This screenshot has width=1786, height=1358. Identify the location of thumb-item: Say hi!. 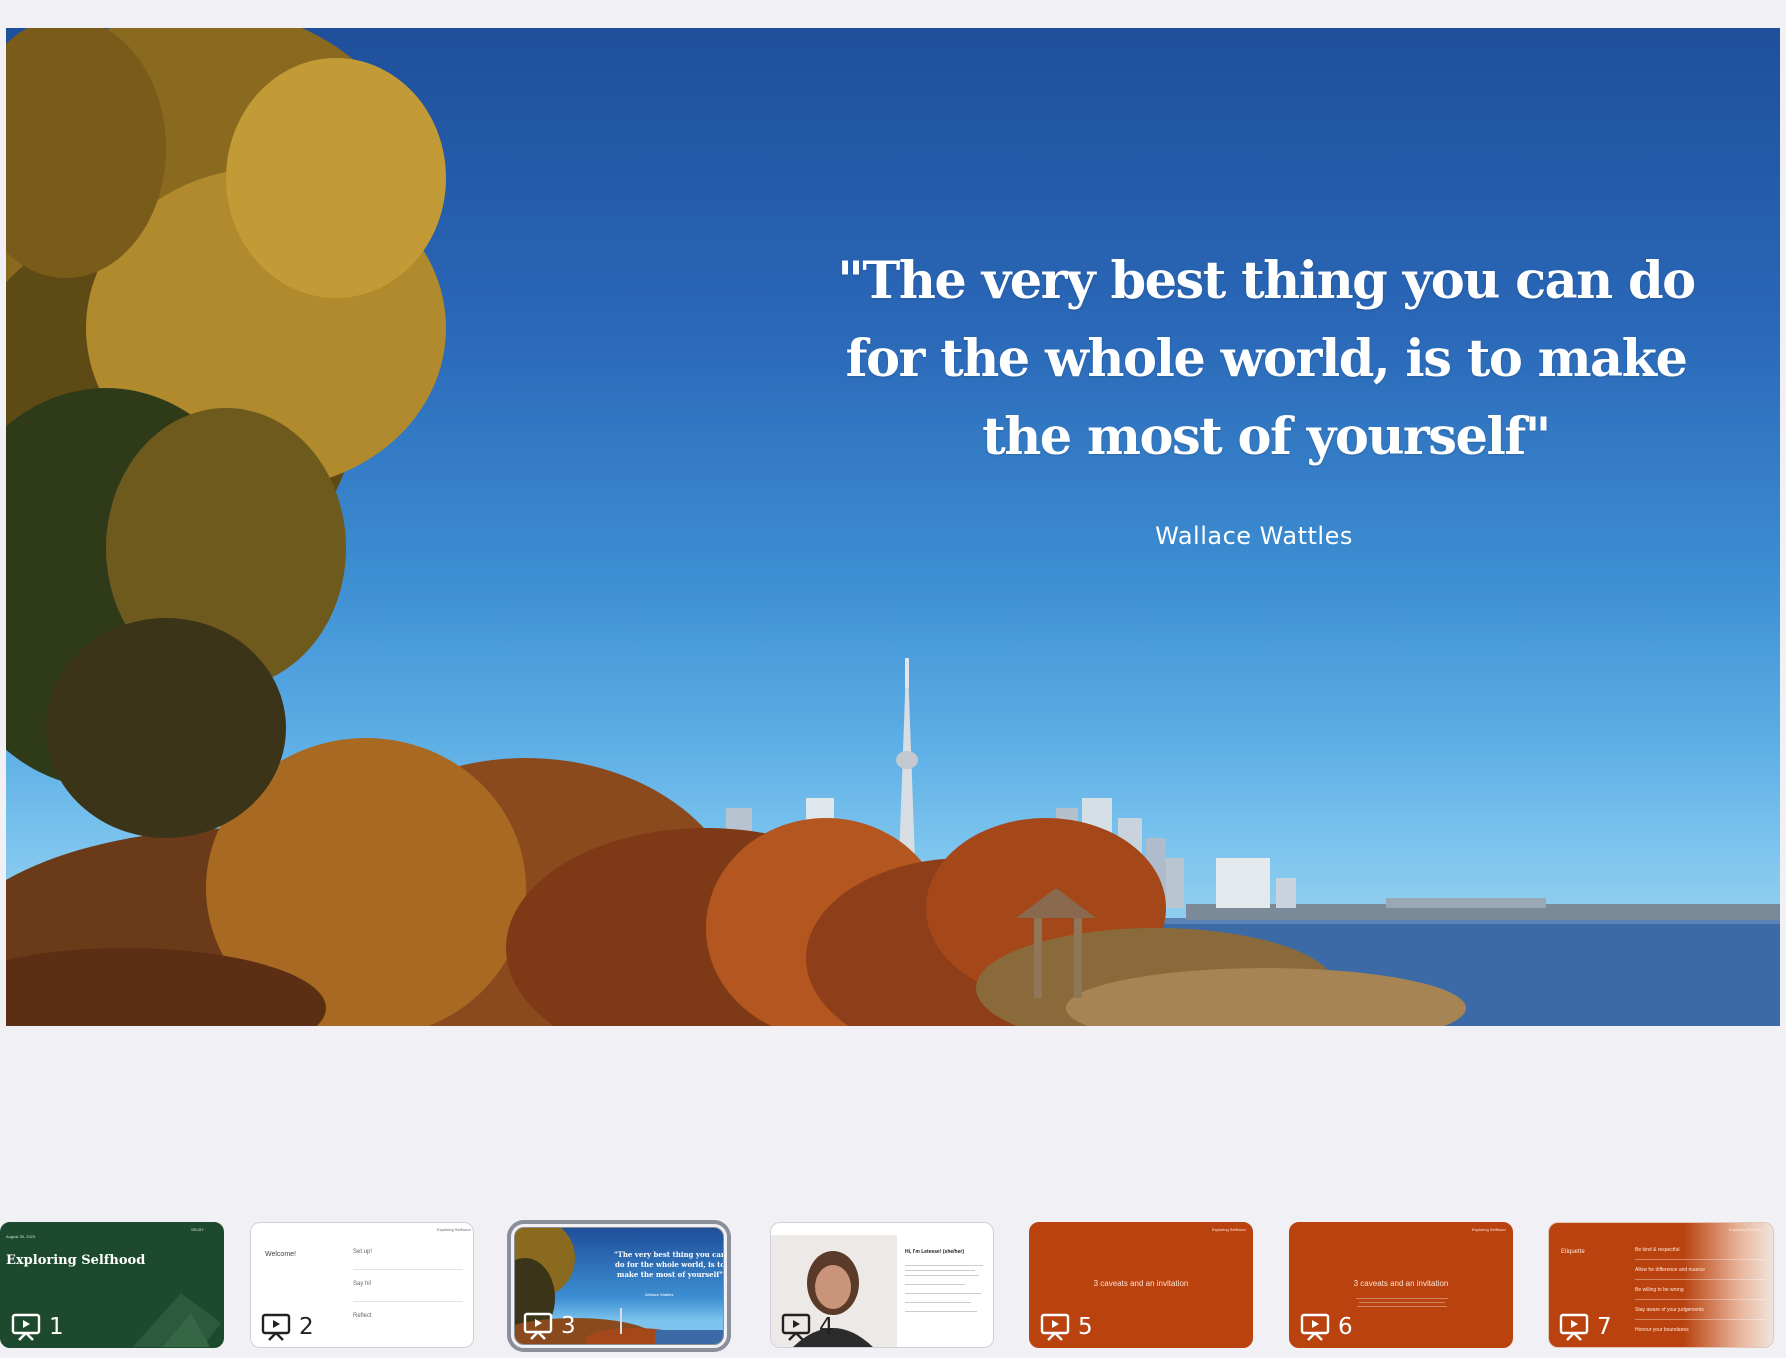
(362, 1284).